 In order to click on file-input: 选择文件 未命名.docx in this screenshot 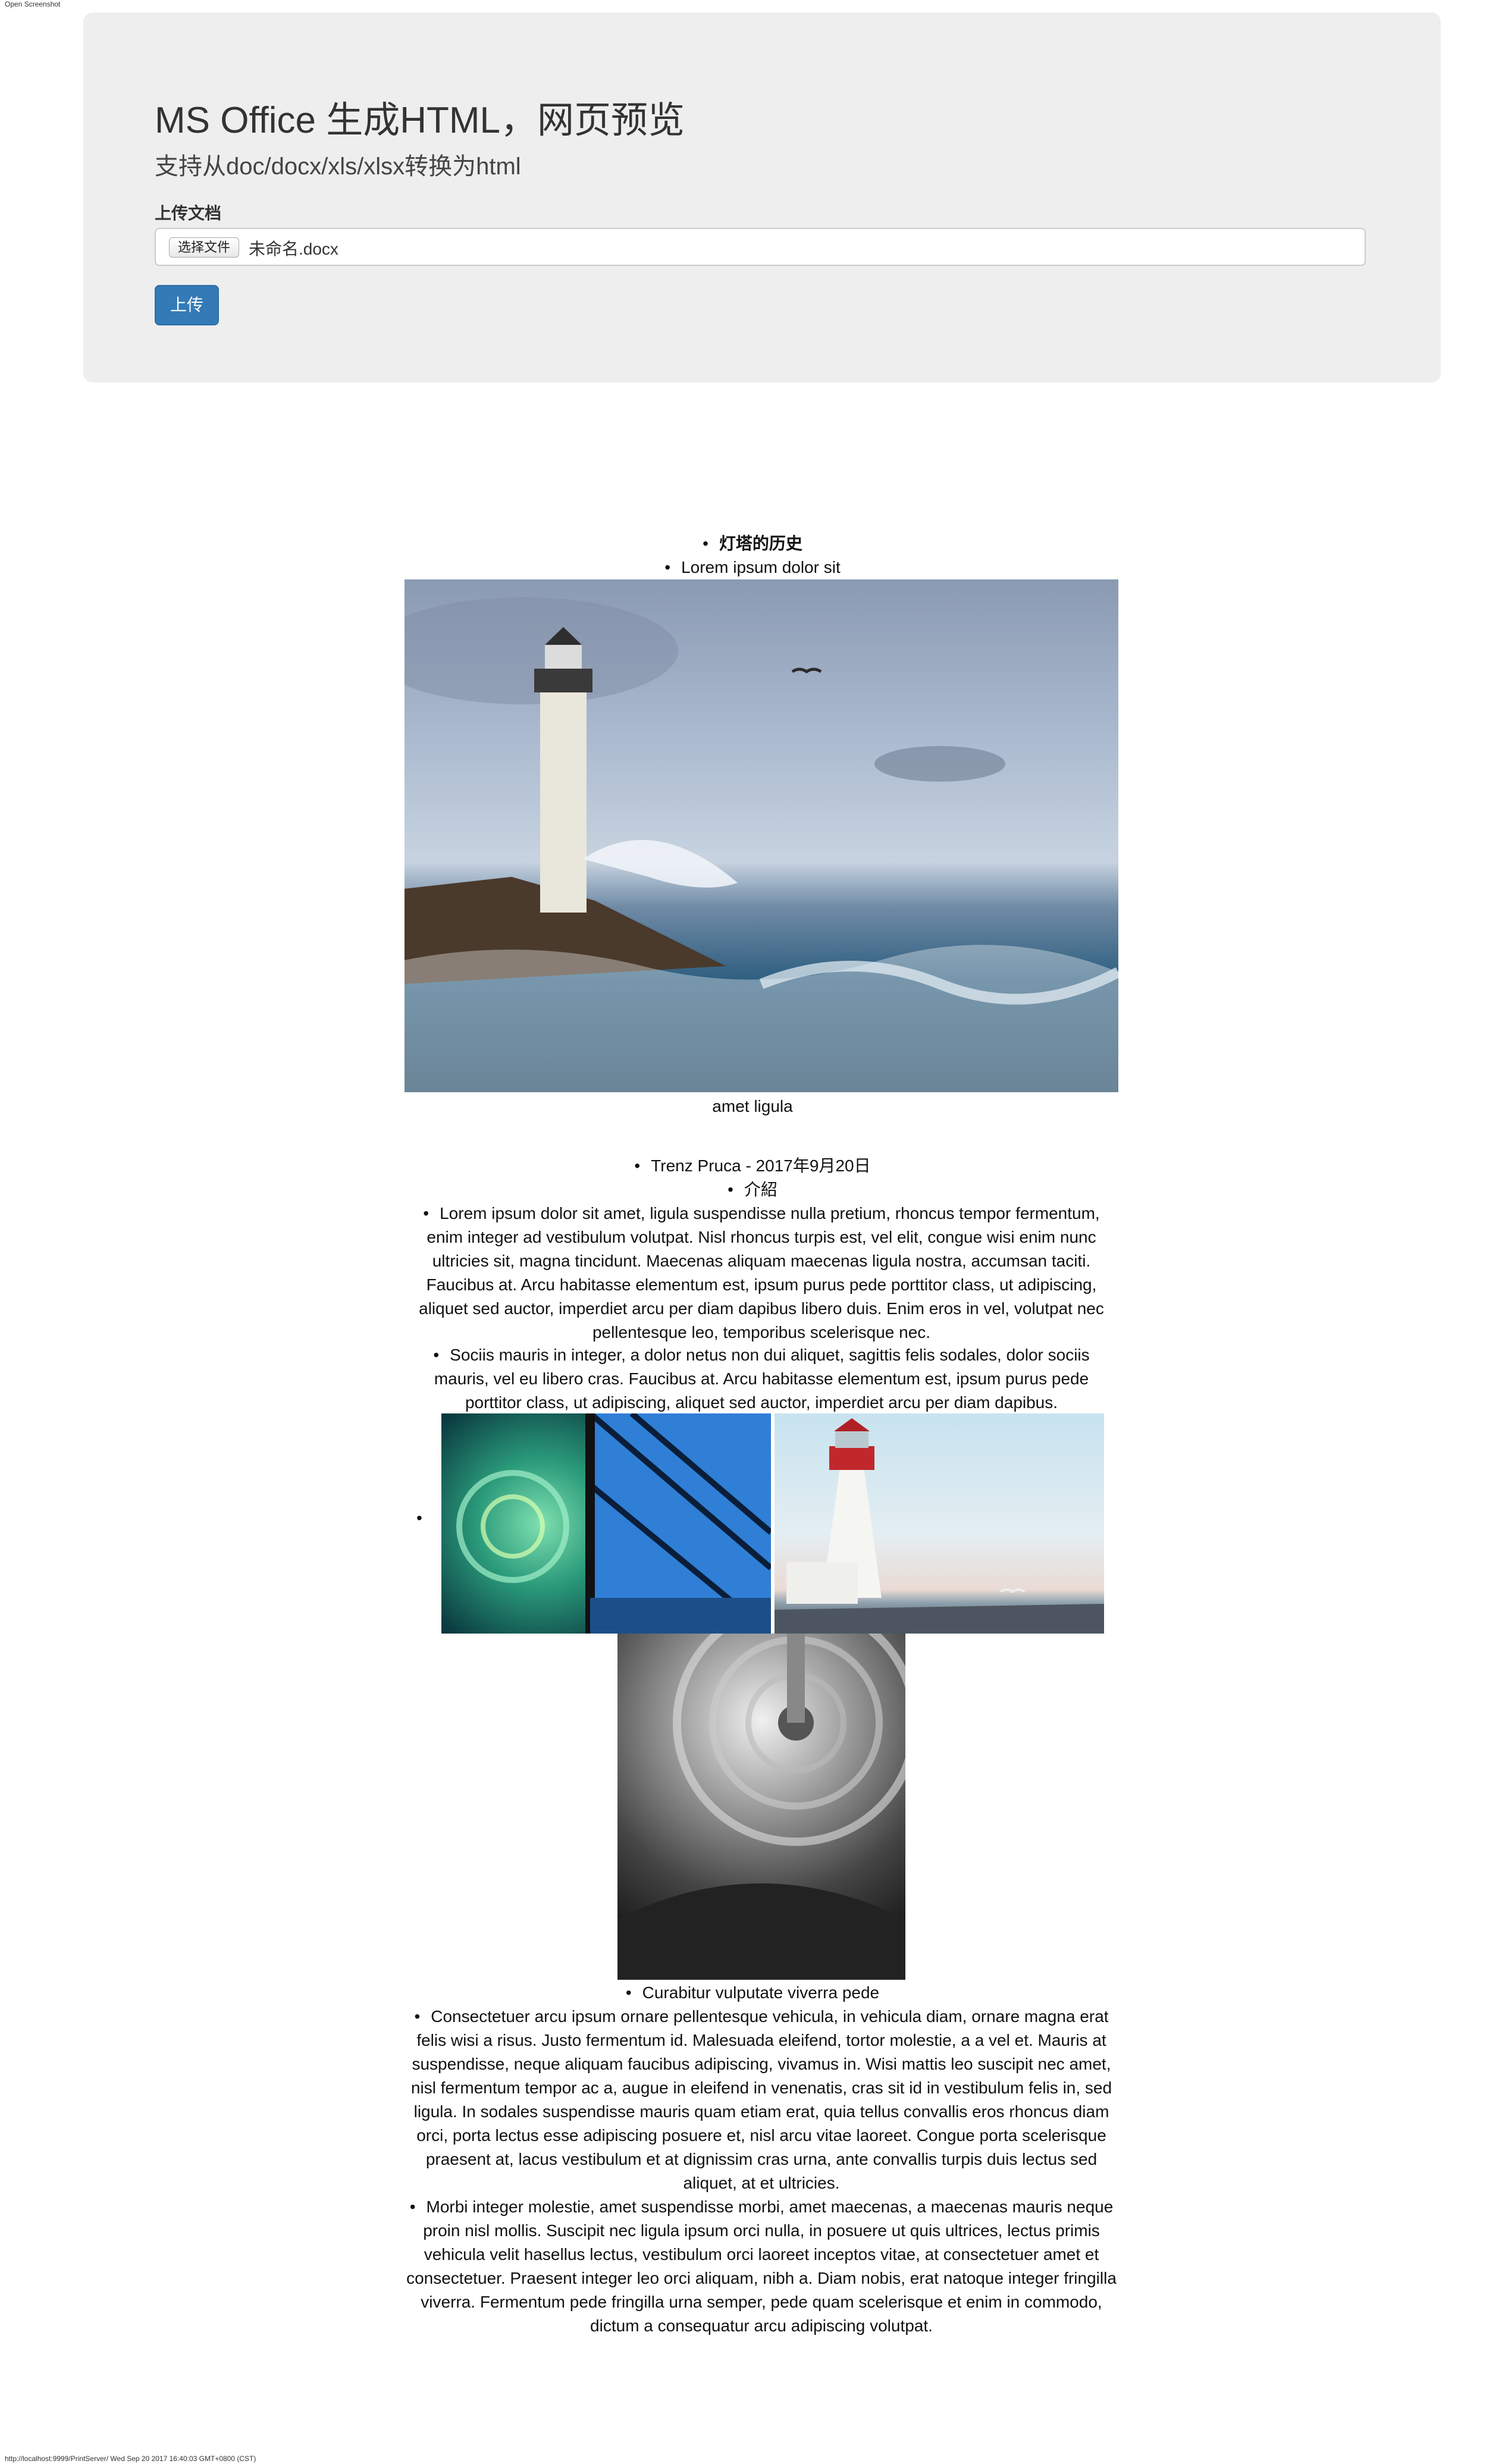, I will do `click(760, 247)`.